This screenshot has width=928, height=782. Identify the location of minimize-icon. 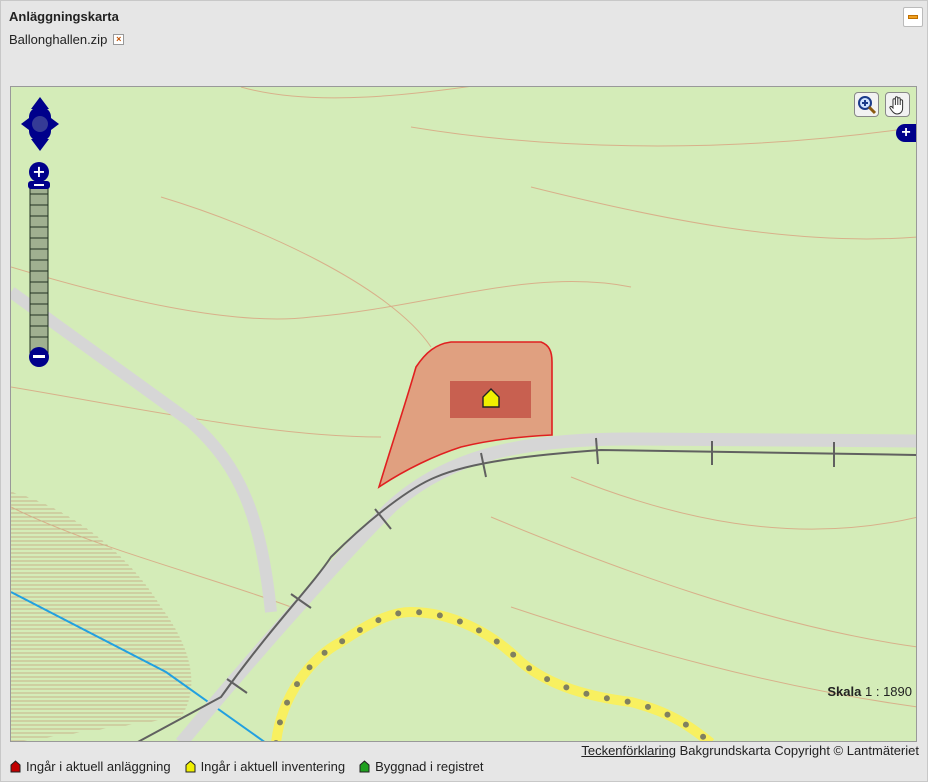
(913, 17).